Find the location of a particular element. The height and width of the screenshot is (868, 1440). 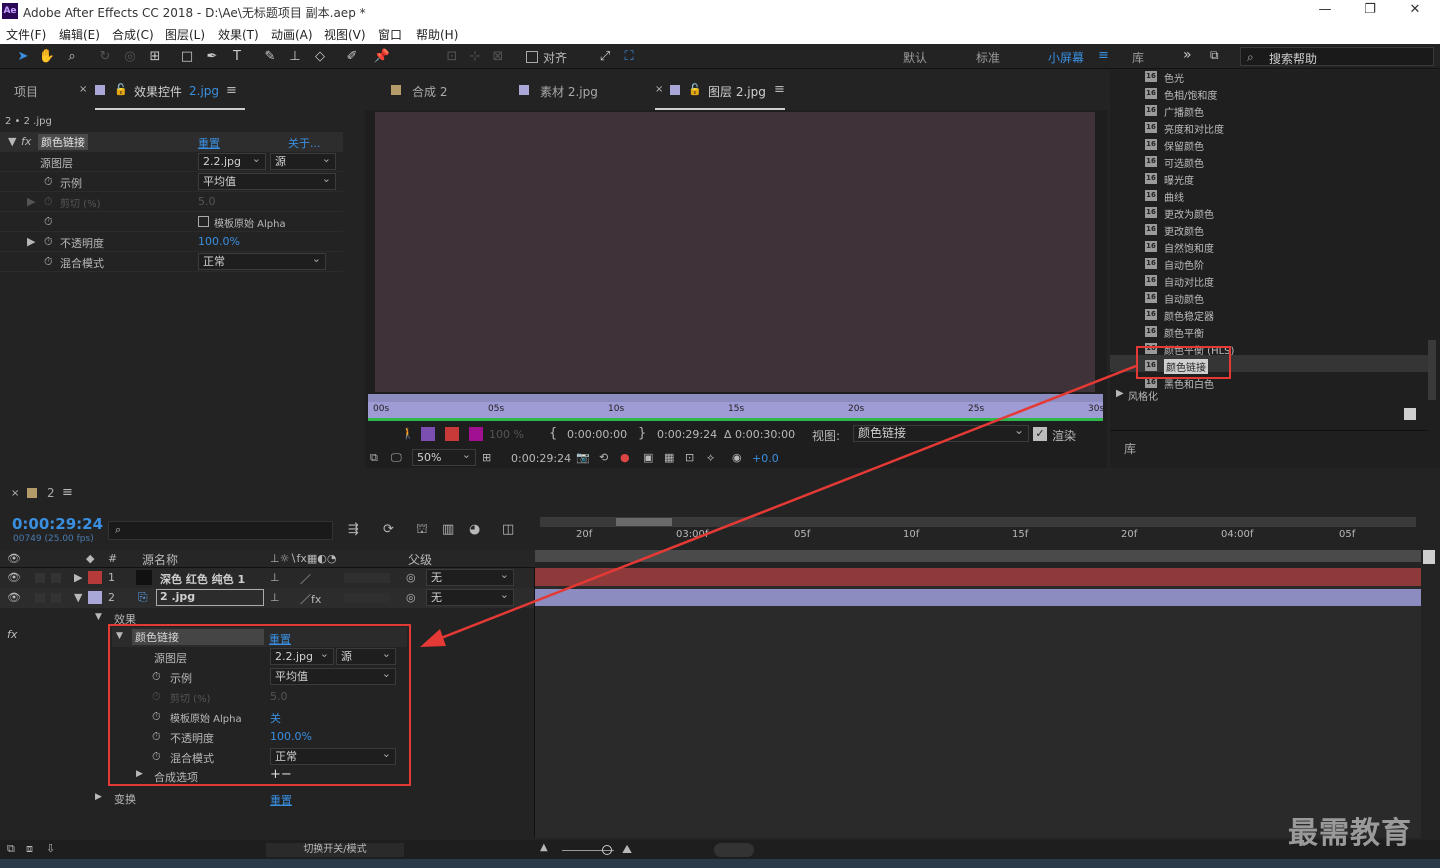

solo-toggle is located at coordinates (40, 598).